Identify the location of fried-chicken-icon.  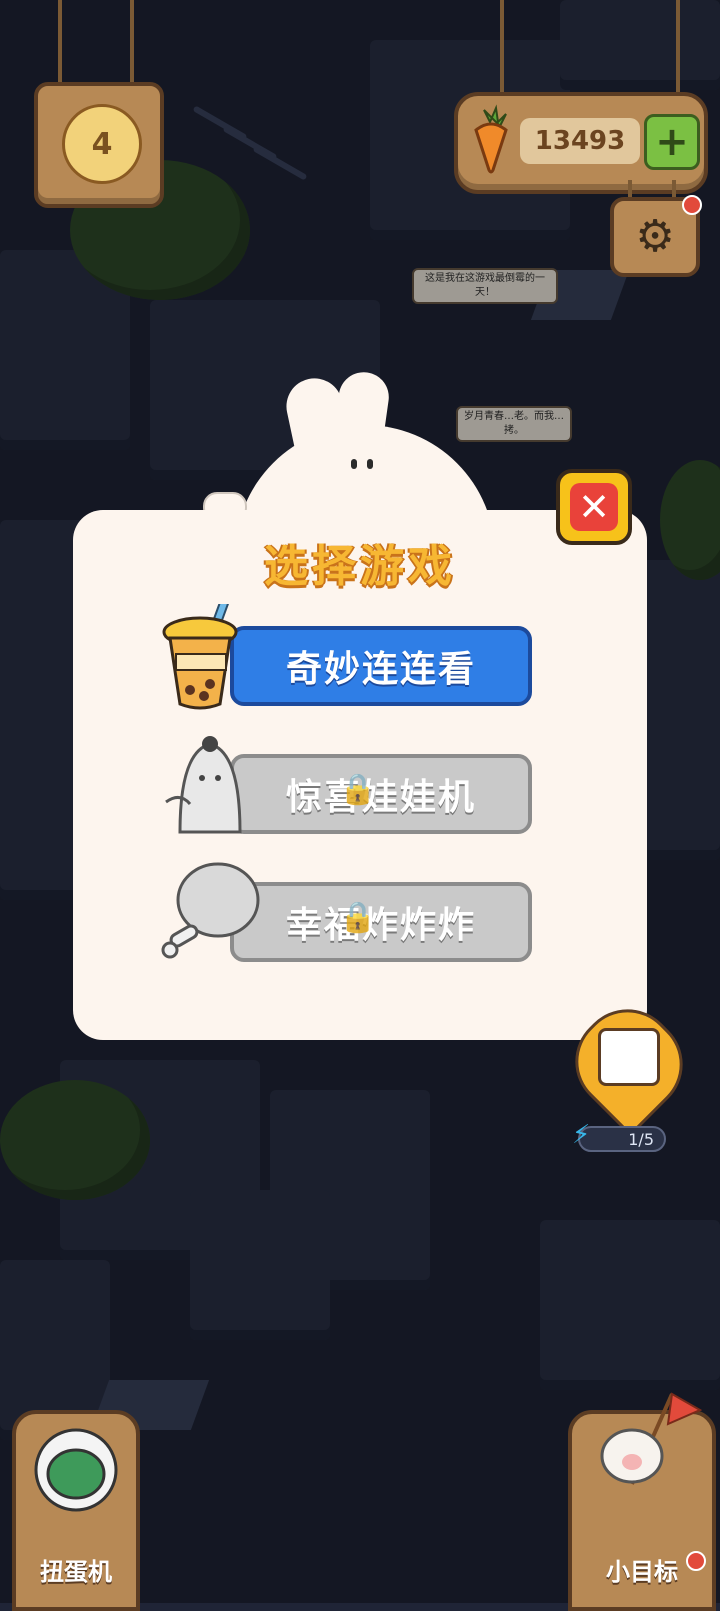
(210, 910).